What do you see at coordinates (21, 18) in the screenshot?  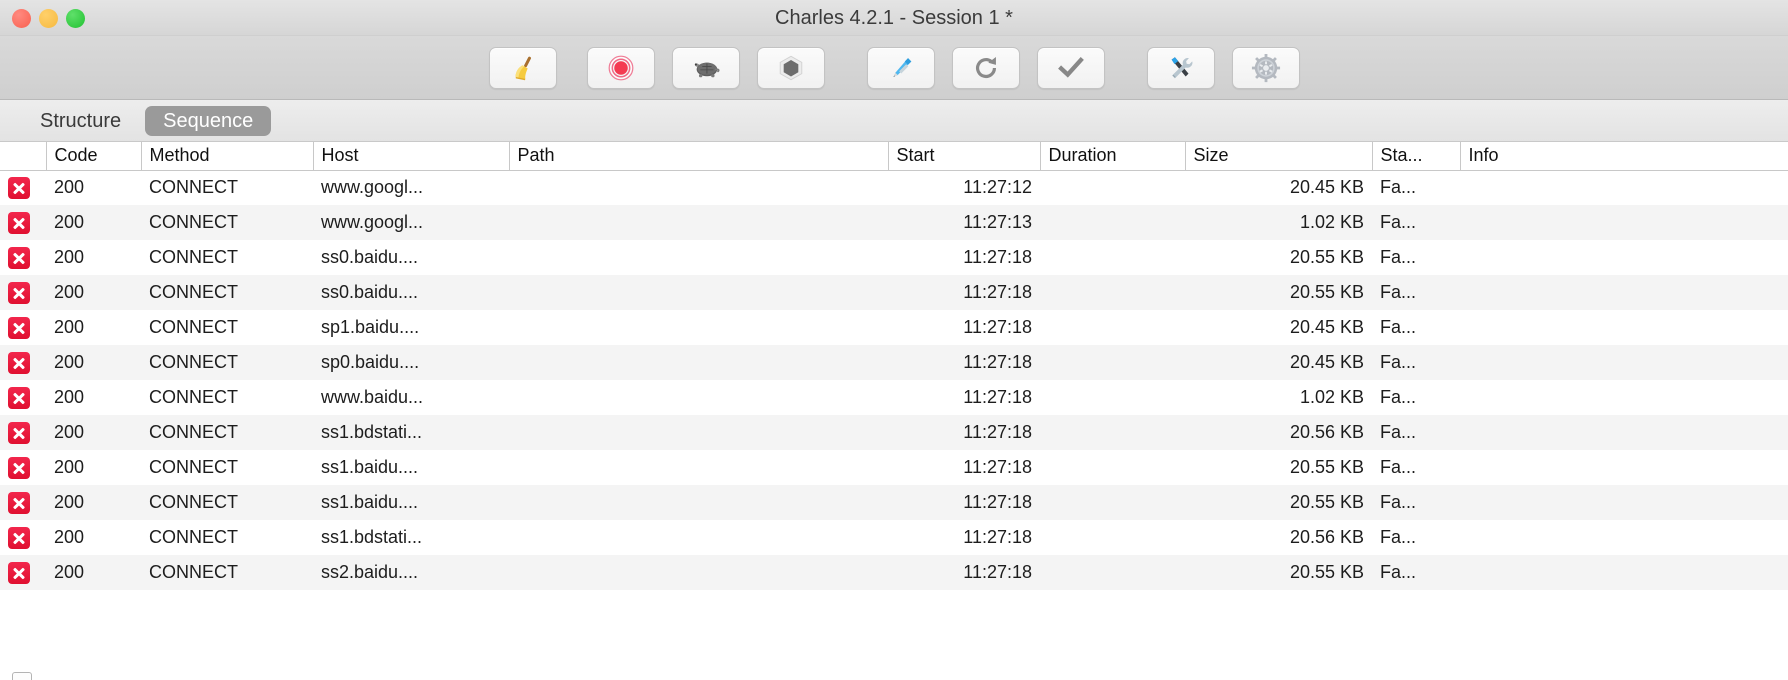 I see `close-window-button` at bounding box center [21, 18].